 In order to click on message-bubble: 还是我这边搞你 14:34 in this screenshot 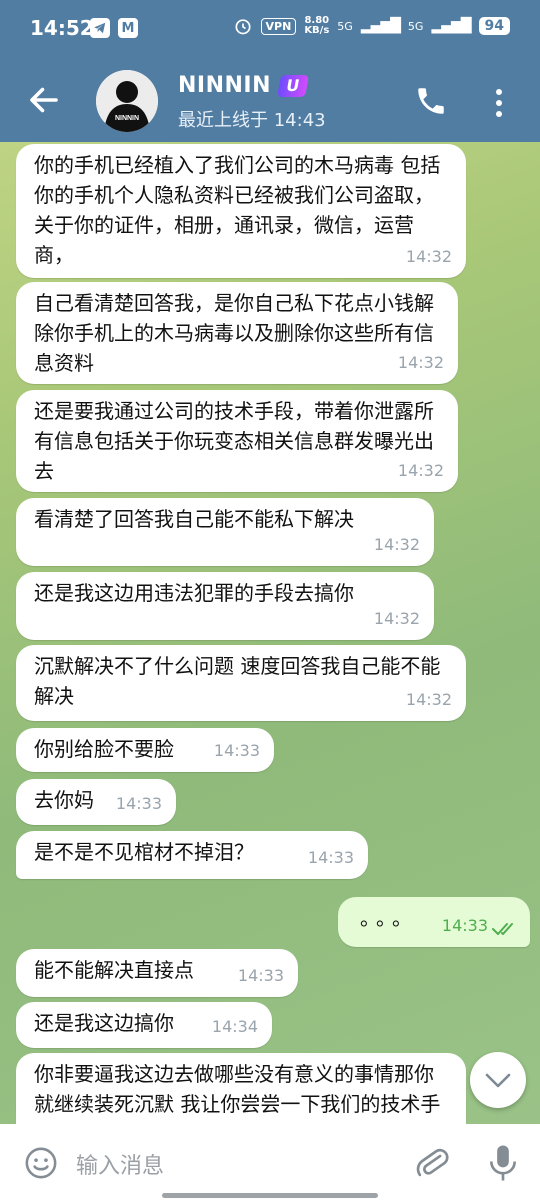, I will do `click(144, 1025)`.